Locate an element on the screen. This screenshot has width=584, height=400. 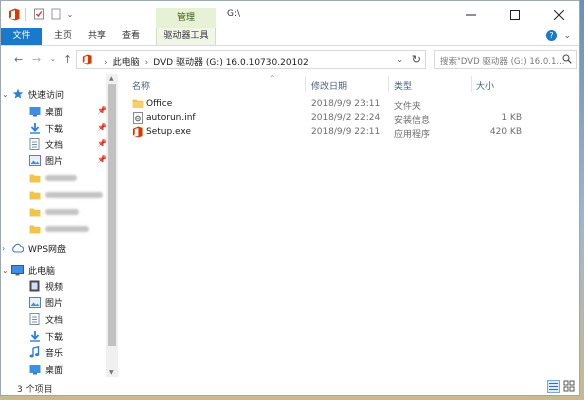
breadcrumb-this-pc: 此电脑 is located at coordinates (126, 63).